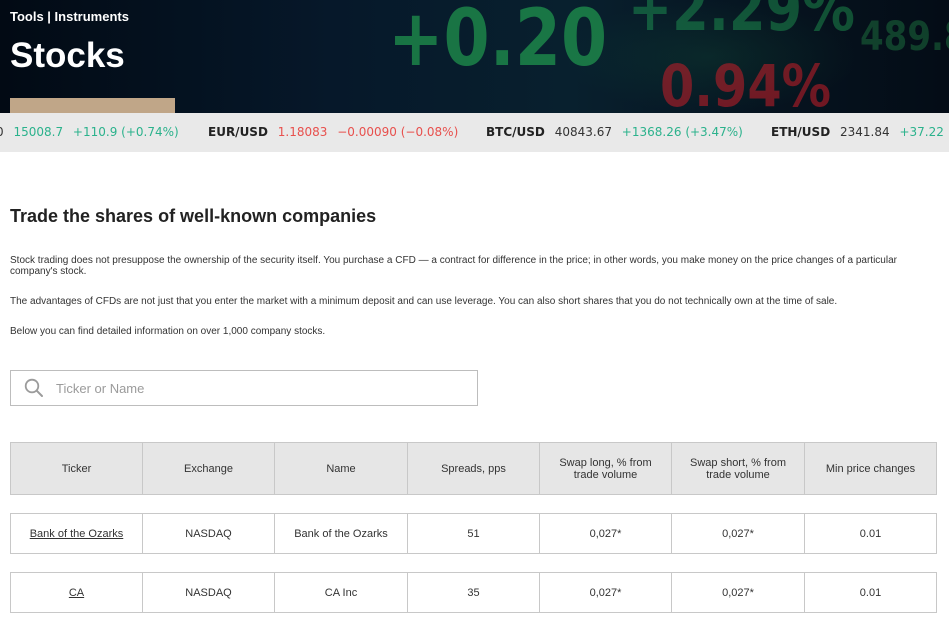 The height and width of the screenshot is (629, 949). What do you see at coordinates (92, 105) in the screenshot?
I see `hero-accent-bar` at bounding box center [92, 105].